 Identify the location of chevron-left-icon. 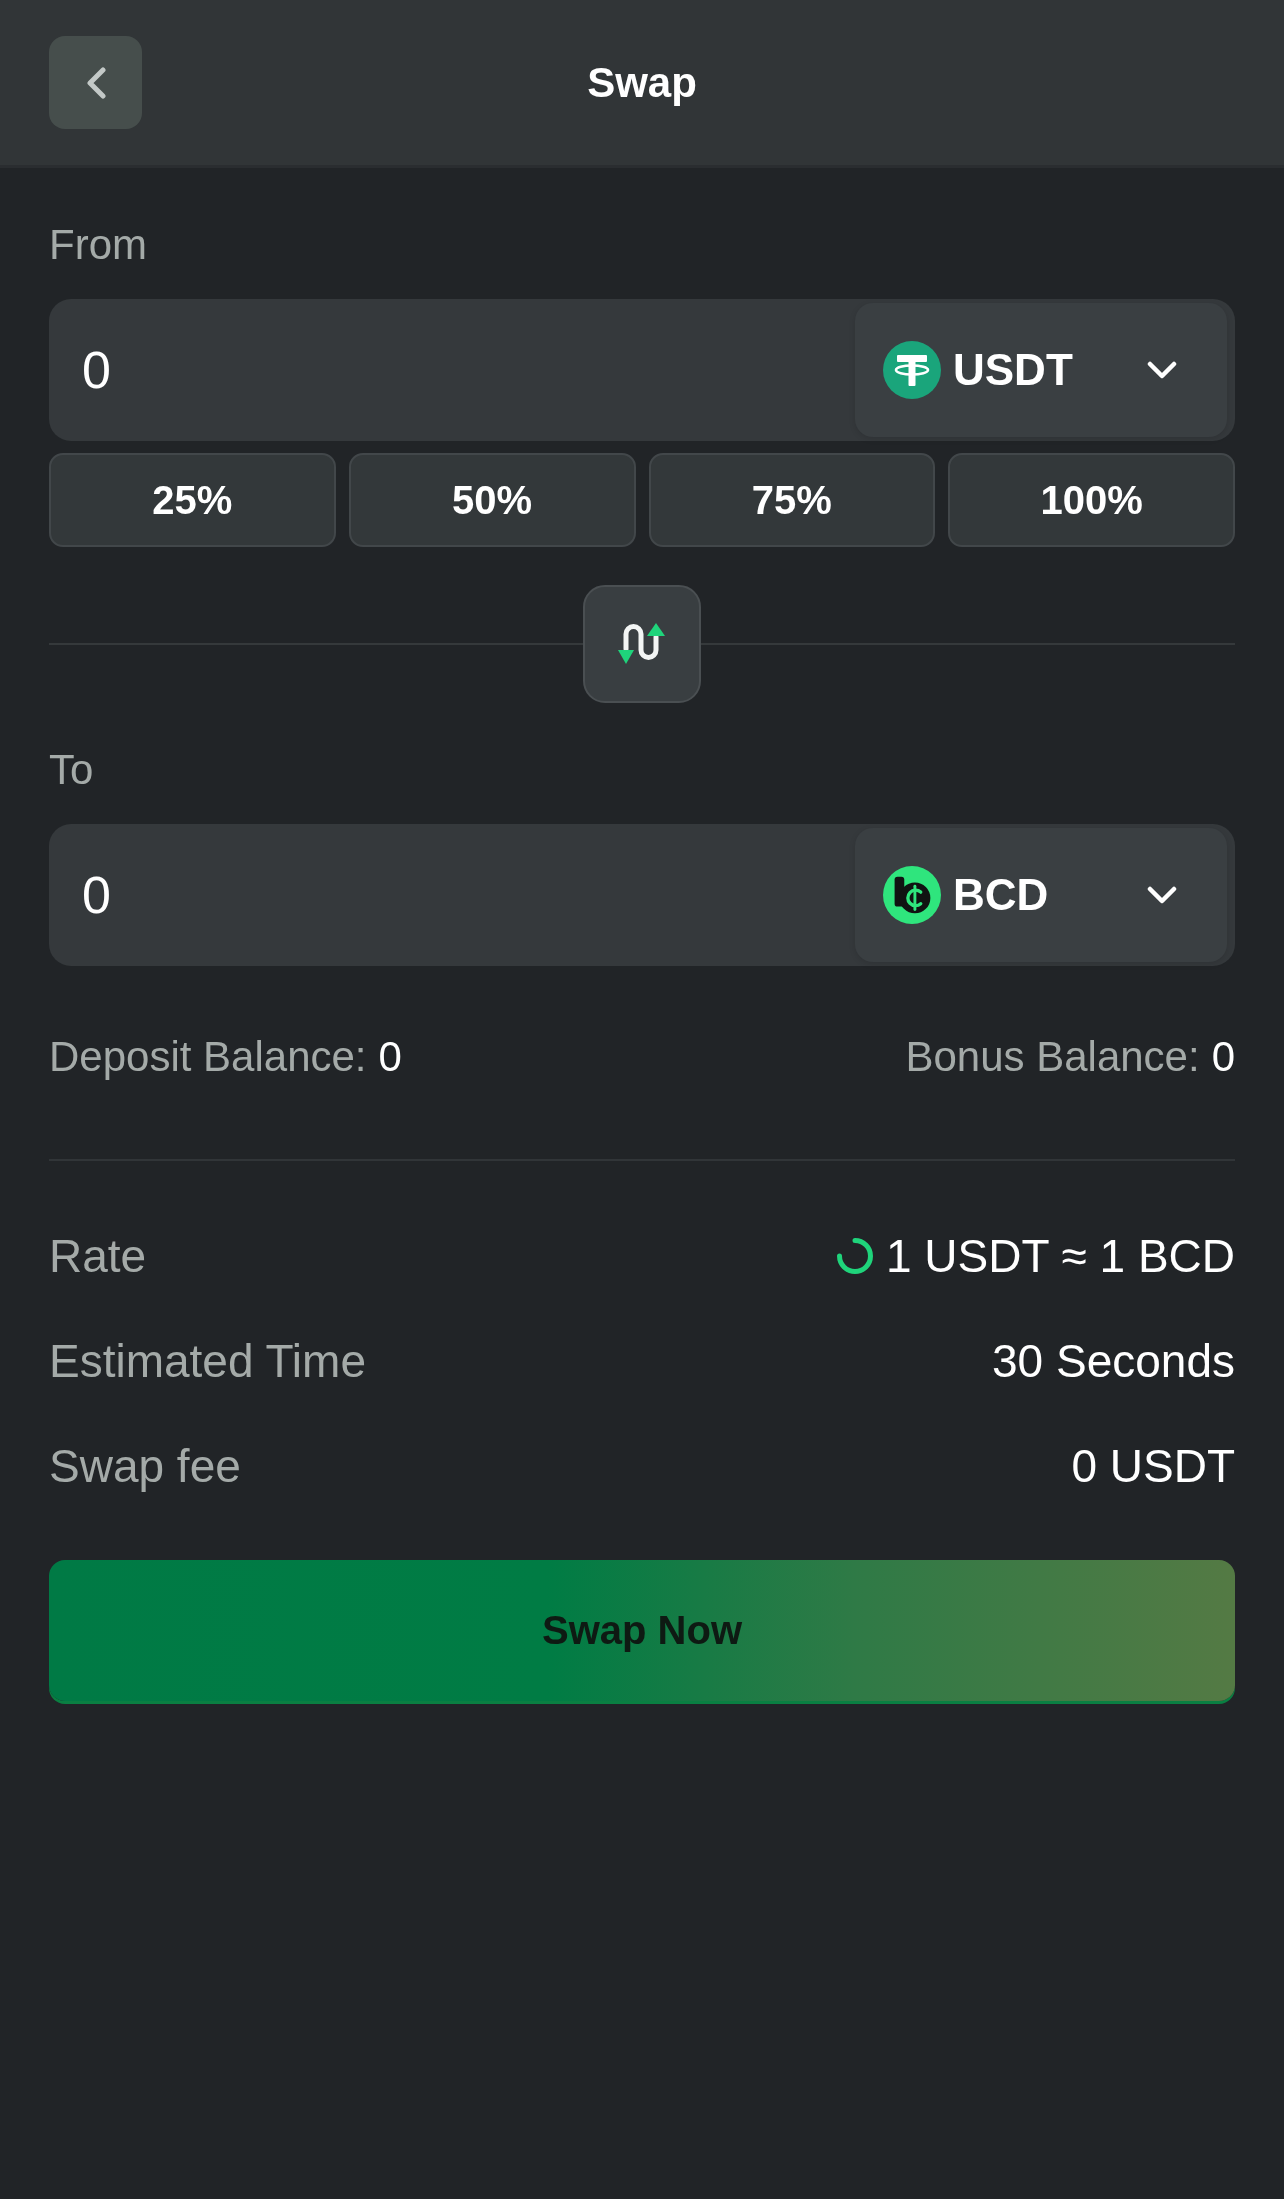
(95, 82).